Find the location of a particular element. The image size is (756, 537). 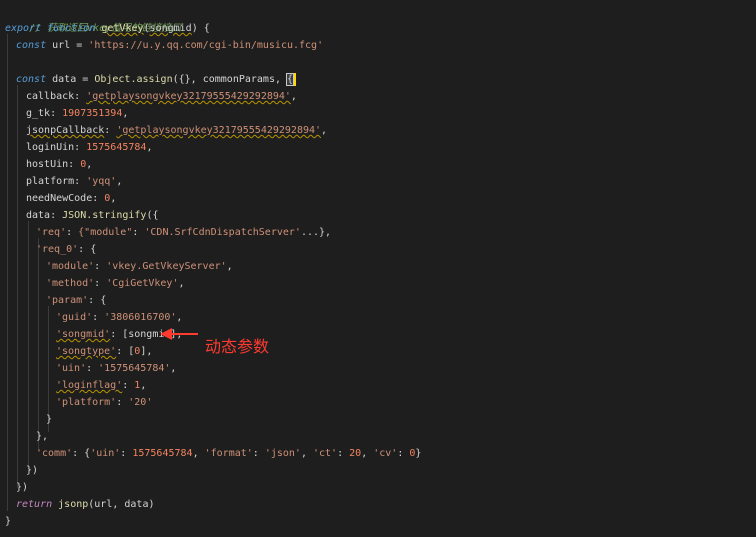

url-string: 'https://u.y.qq.com/cgi-bin/musicu.fcg' is located at coordinates (206, 45).